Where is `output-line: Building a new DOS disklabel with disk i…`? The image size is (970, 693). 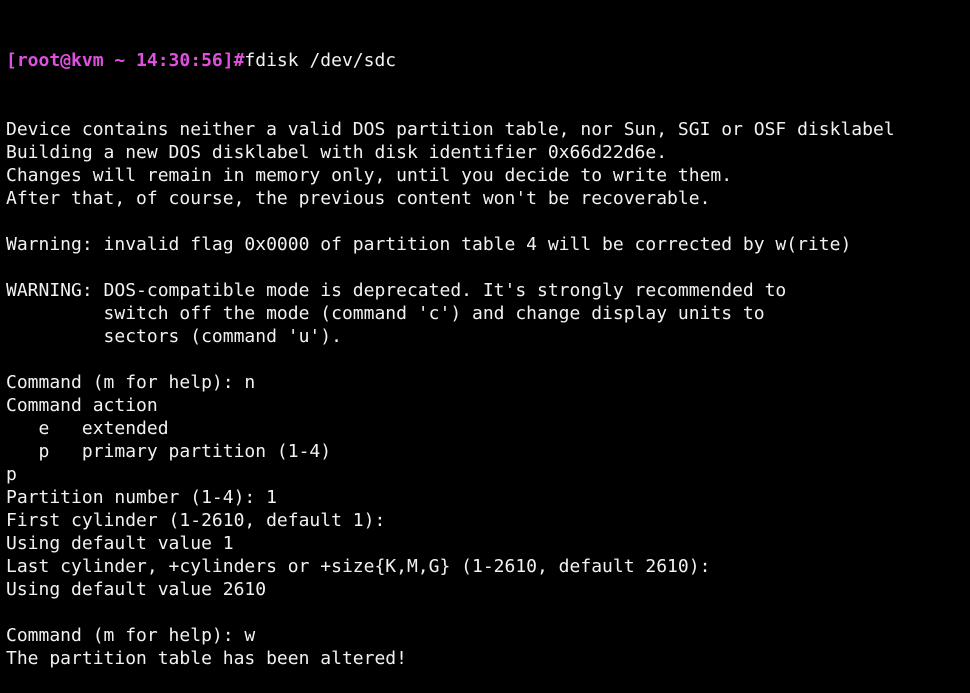
output-line: Building a new DOS disklabel with disk i… is located at coordinates (337, 152).